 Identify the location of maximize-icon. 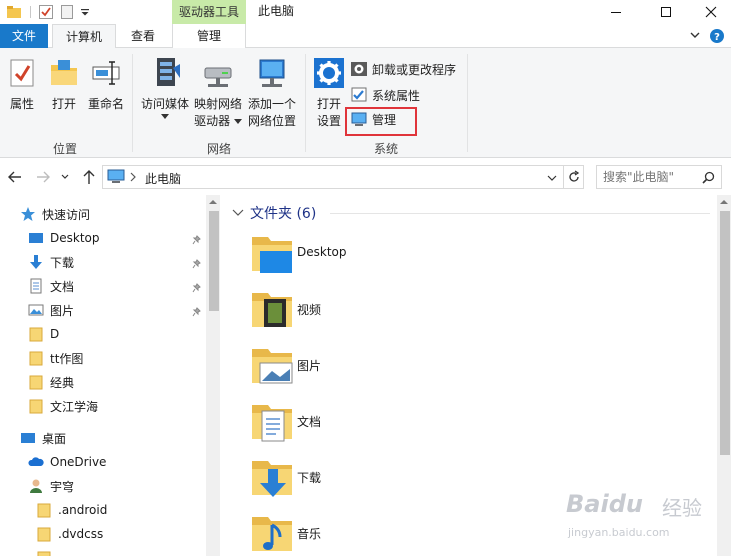
(666, 12).